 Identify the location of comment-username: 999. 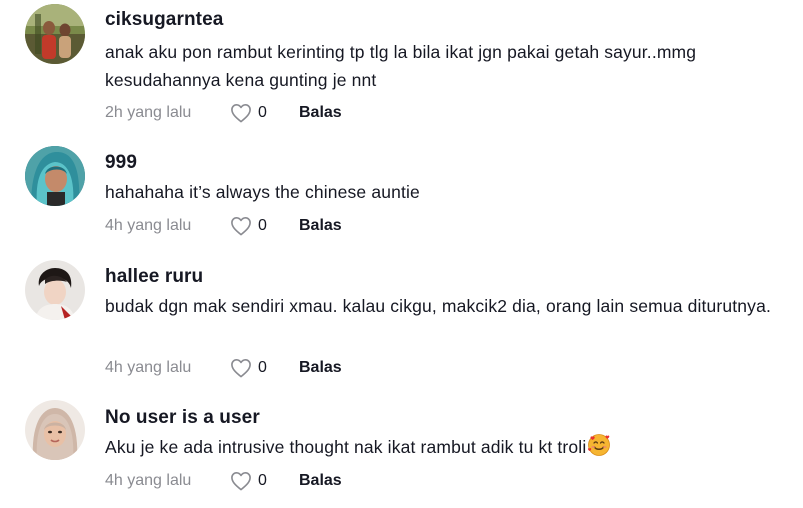
(121, 163).